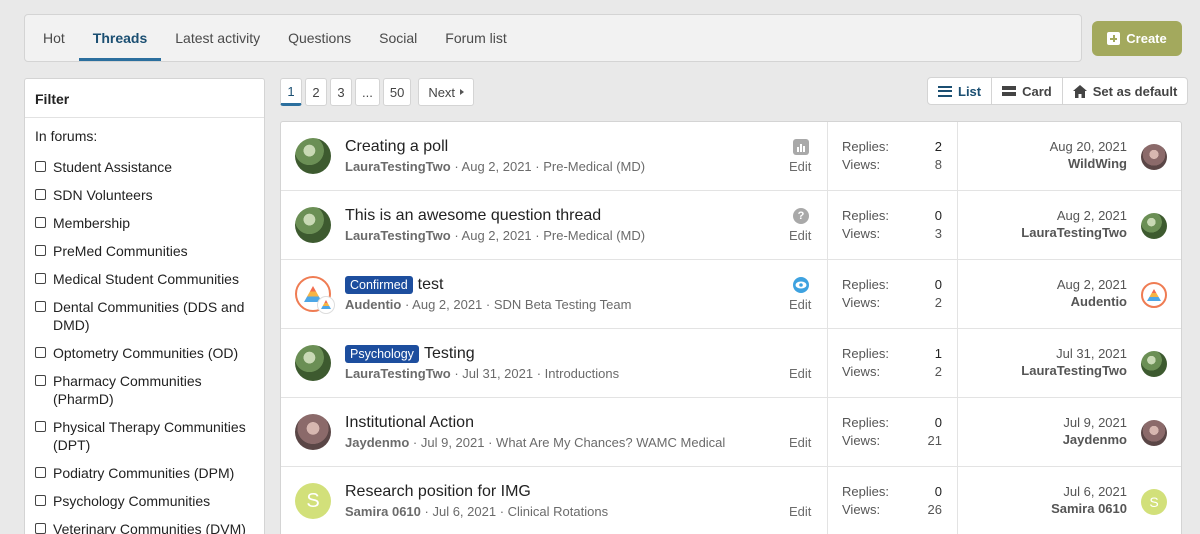  Describe the element at coordinates (1137, 38) in the screenshot. I see `create-button: Create` at that location.